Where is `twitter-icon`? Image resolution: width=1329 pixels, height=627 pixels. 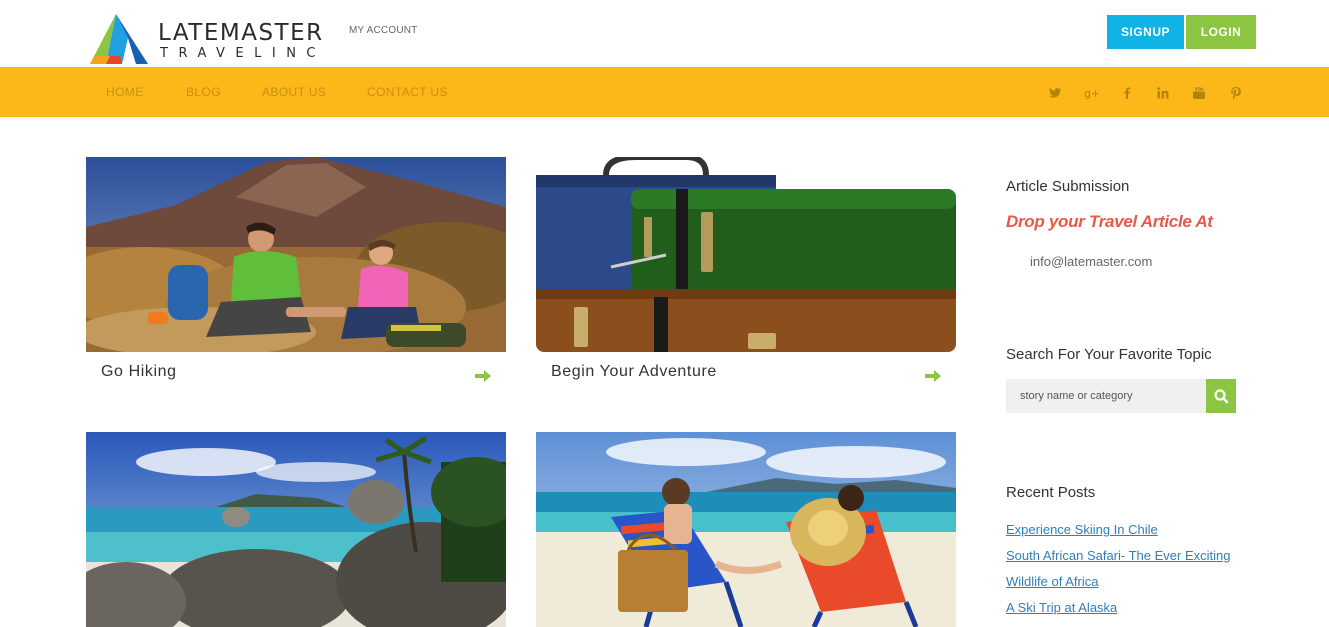 twitter-icon is located at coordinates (1055, 93).